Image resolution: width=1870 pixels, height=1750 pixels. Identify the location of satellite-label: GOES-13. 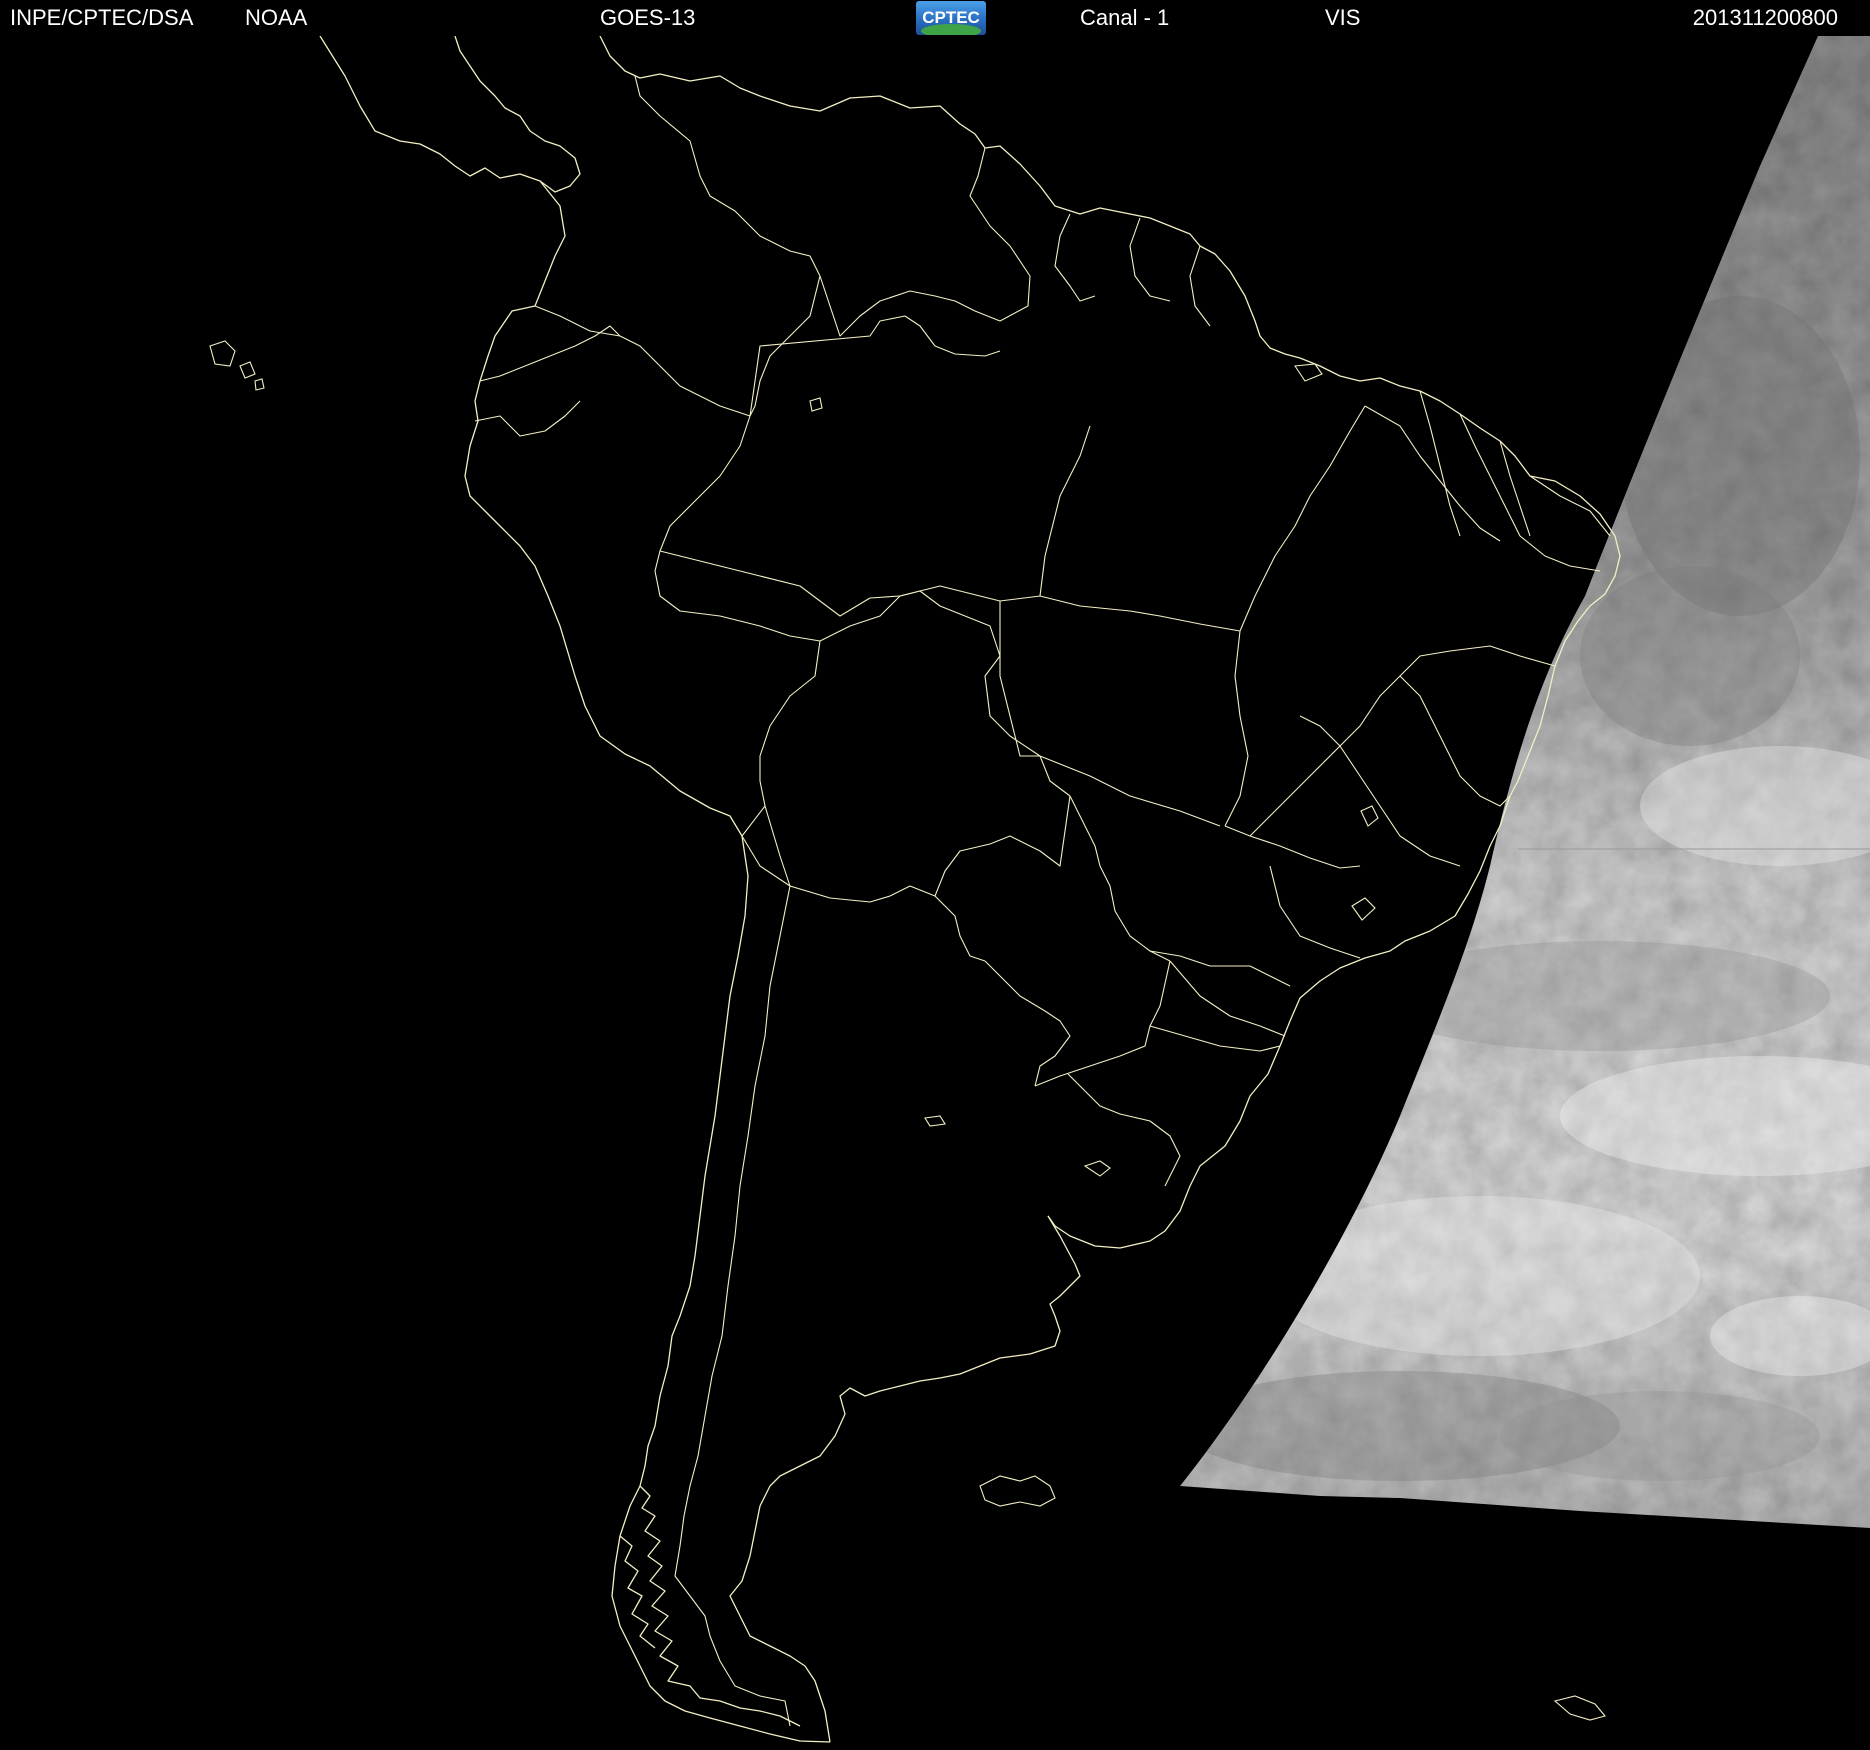
(648, 17).